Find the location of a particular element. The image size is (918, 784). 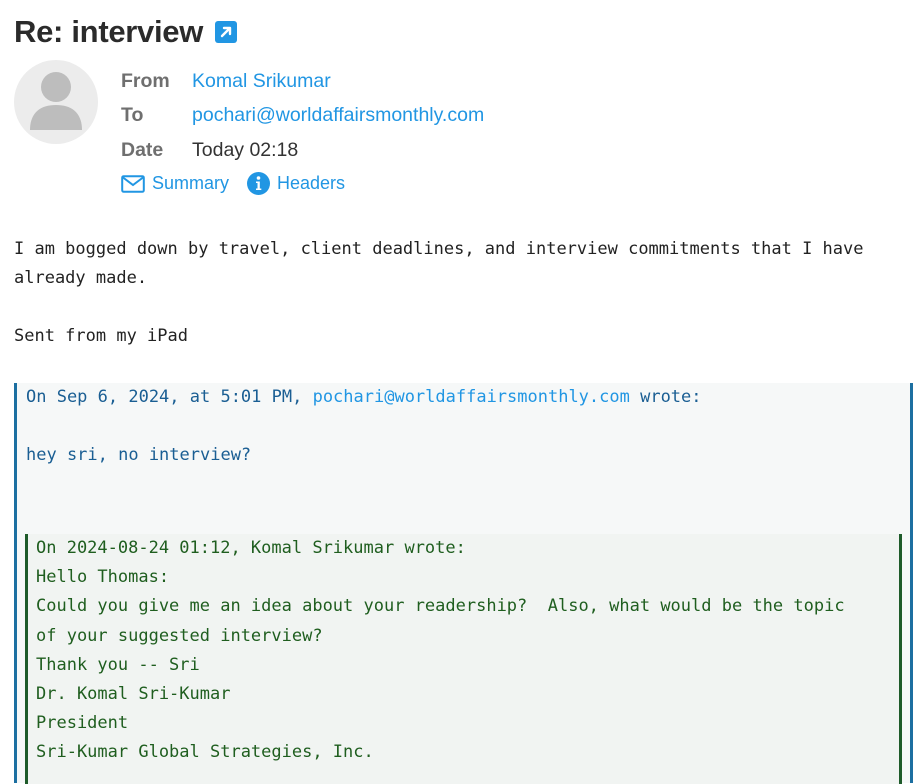

summary-label: Summary is located at coordinates (191, 183).